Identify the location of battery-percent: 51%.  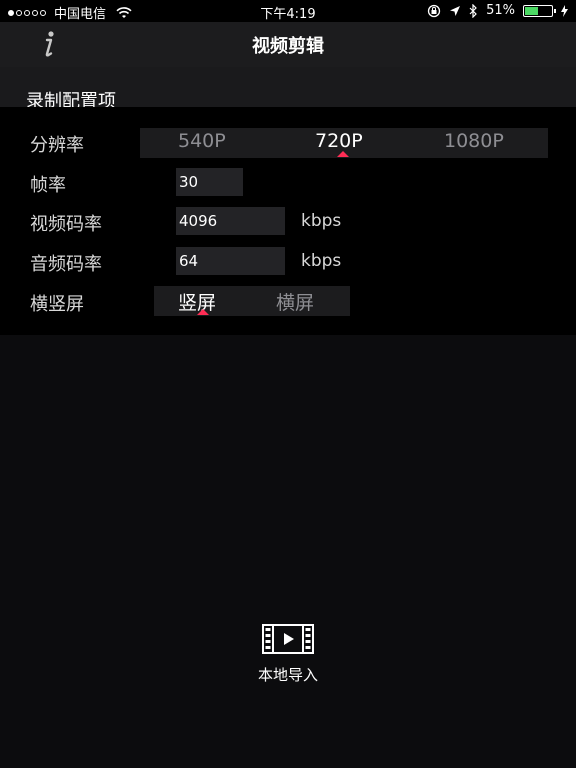
(500, 10).